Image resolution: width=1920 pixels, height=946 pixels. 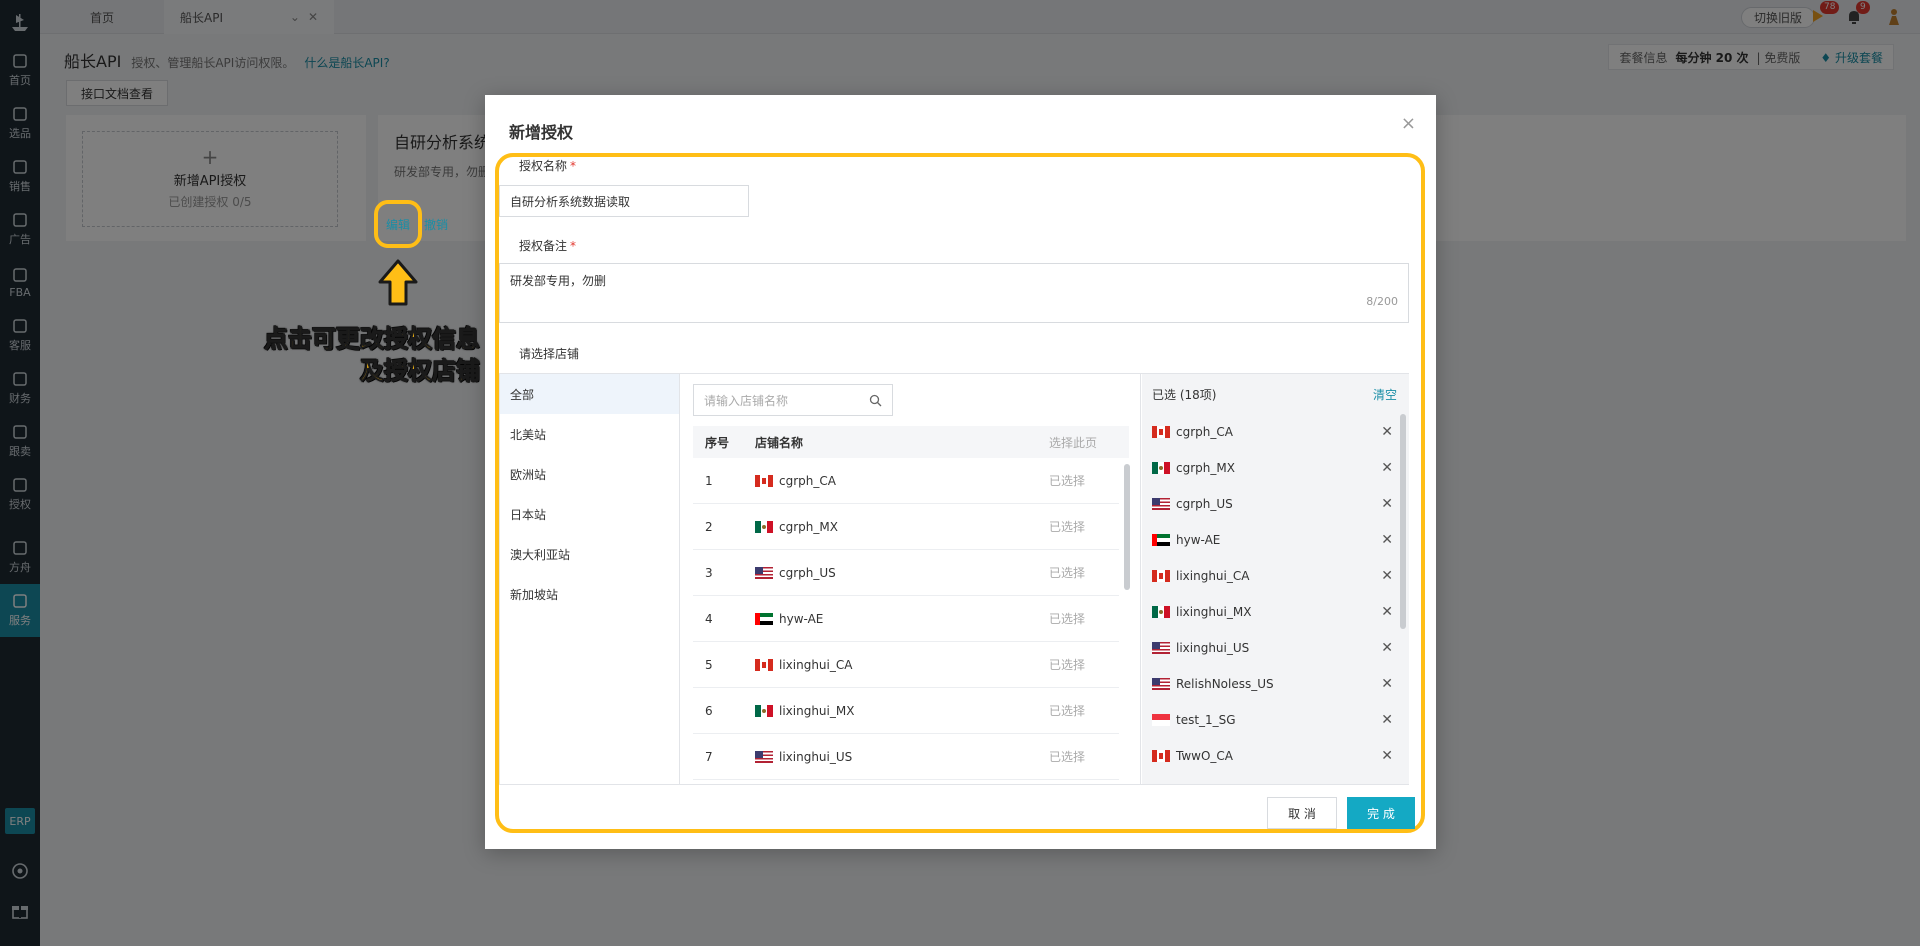 What do you see at coordinates (1089, 442) in the screenshot?
I see `select-page-button: 选择此页` at bounding box center [1089, 442].